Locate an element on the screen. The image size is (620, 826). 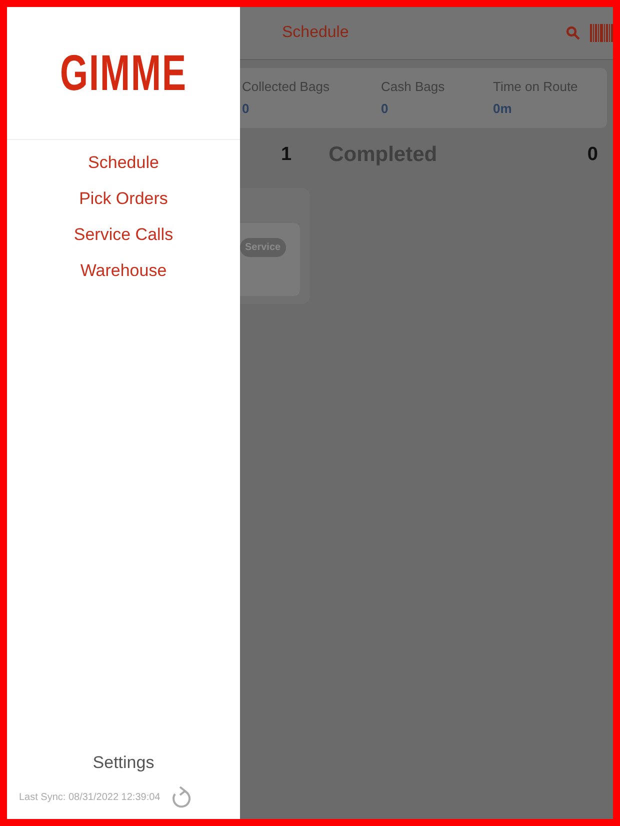
drawer-menu-item: Warehouse is located at coordinates (123, 271).